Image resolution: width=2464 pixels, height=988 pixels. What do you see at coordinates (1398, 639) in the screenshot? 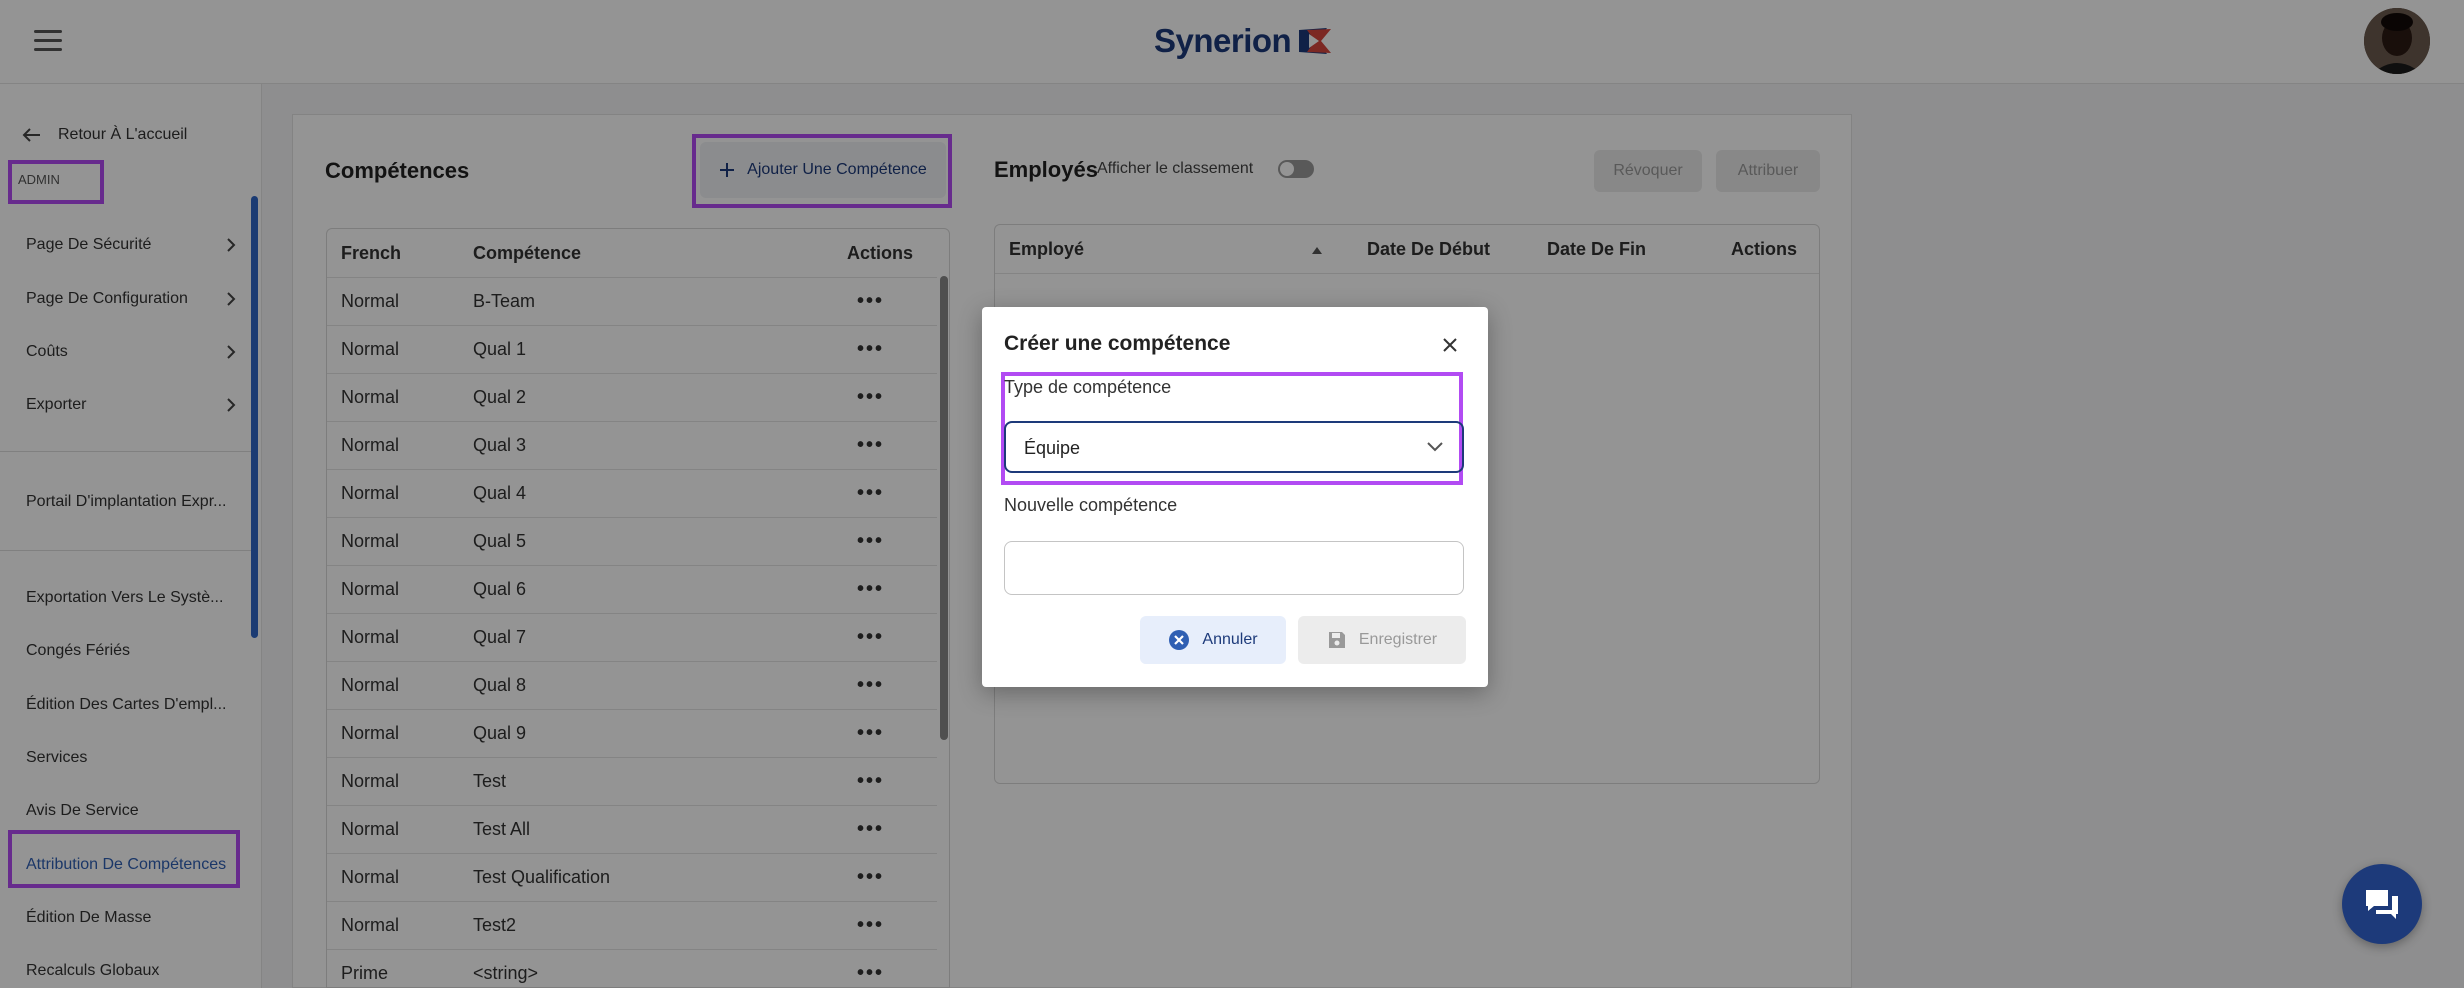
I see `save-label: Enregistrer` at bounding box center [1398, 639].